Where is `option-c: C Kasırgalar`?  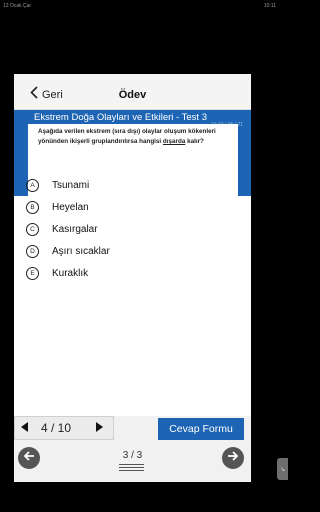
option-c: C Kasırgalar is located at coordinates (121, 229).